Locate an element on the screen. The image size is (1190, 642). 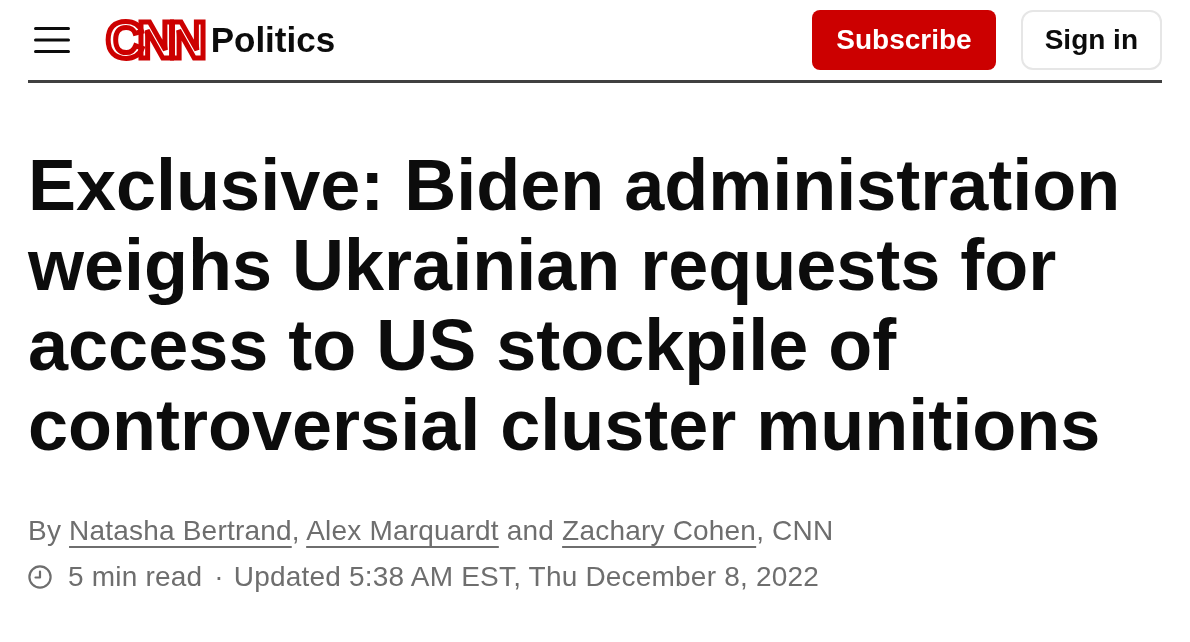
byline: By Natasha Bertrand, Alex Marquardt and Zachary Cohen, CNN is located at coordinates (431, 531).